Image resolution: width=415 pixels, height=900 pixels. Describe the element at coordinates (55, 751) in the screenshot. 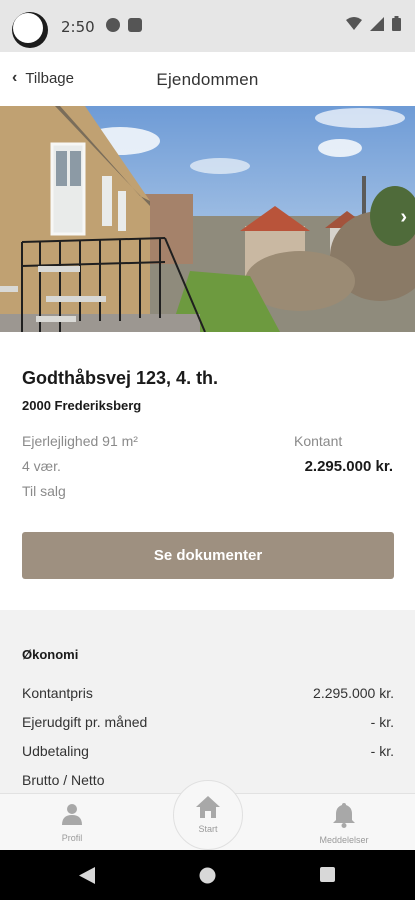

I see `economy-row-label: Udbetaling` at that location.